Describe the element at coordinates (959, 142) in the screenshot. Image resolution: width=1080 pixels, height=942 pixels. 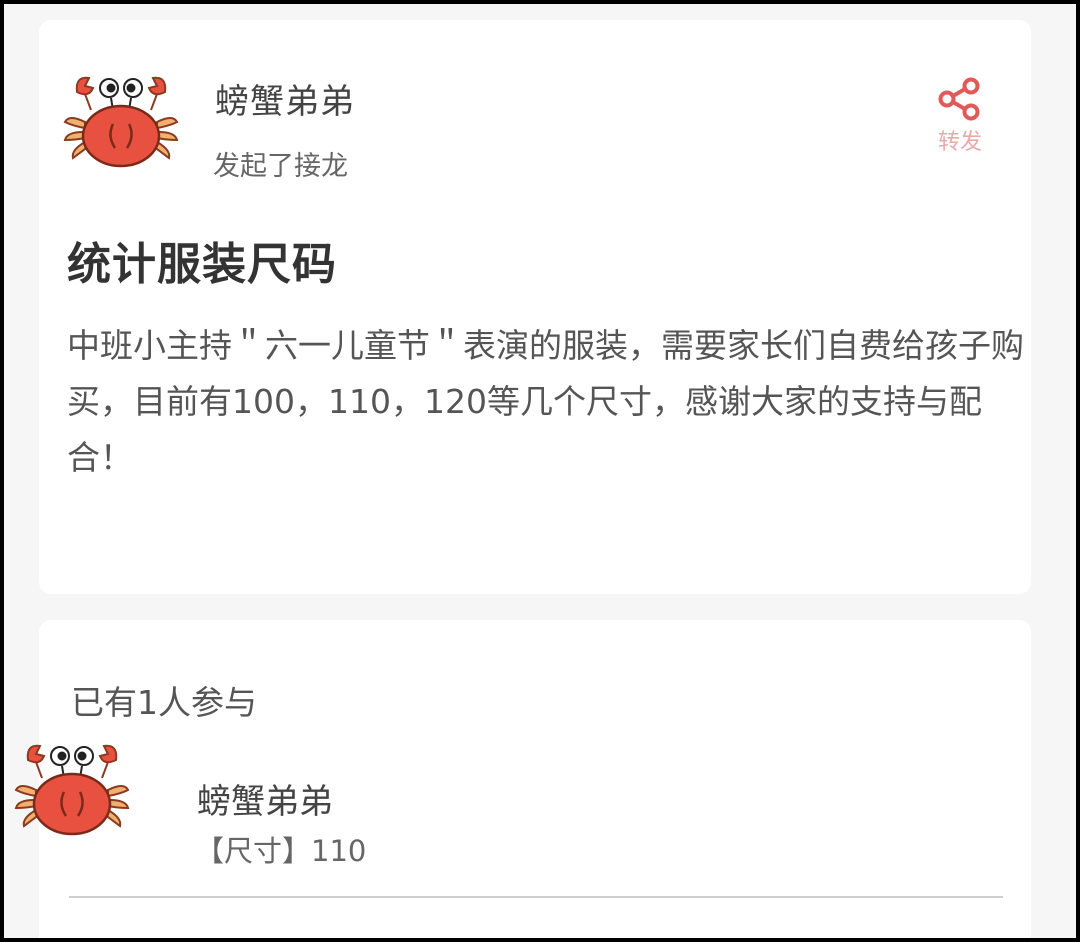
I see `share-label: 转发` at that location.